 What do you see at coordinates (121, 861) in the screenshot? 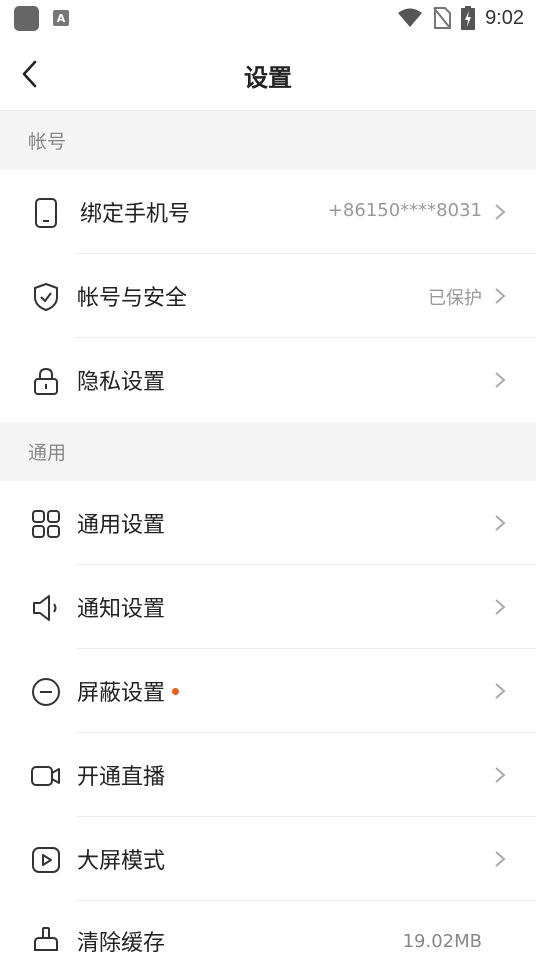
I see `row-label: 大屏模式` at bounding box center [121, 861].